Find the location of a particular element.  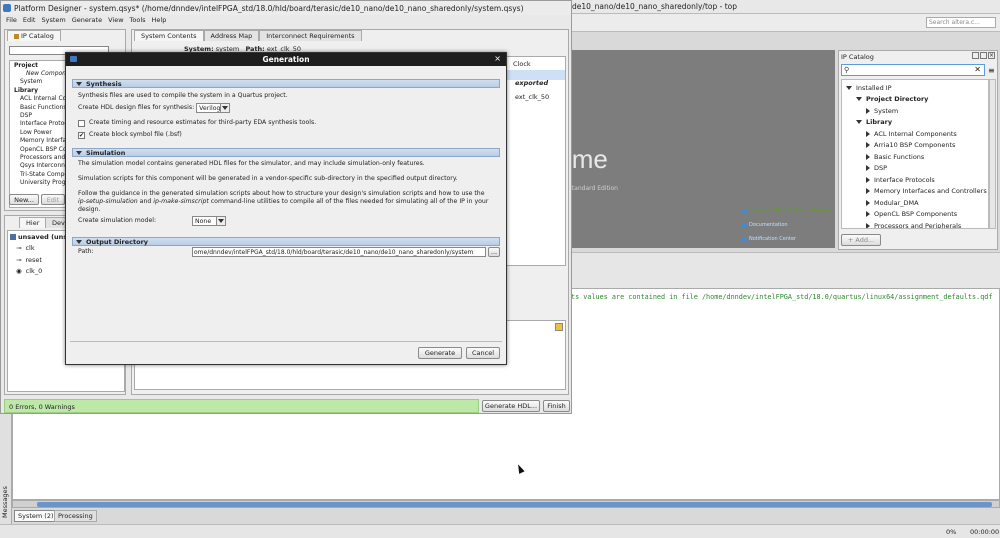

menu-file: File is located at coordinates (11, 20).